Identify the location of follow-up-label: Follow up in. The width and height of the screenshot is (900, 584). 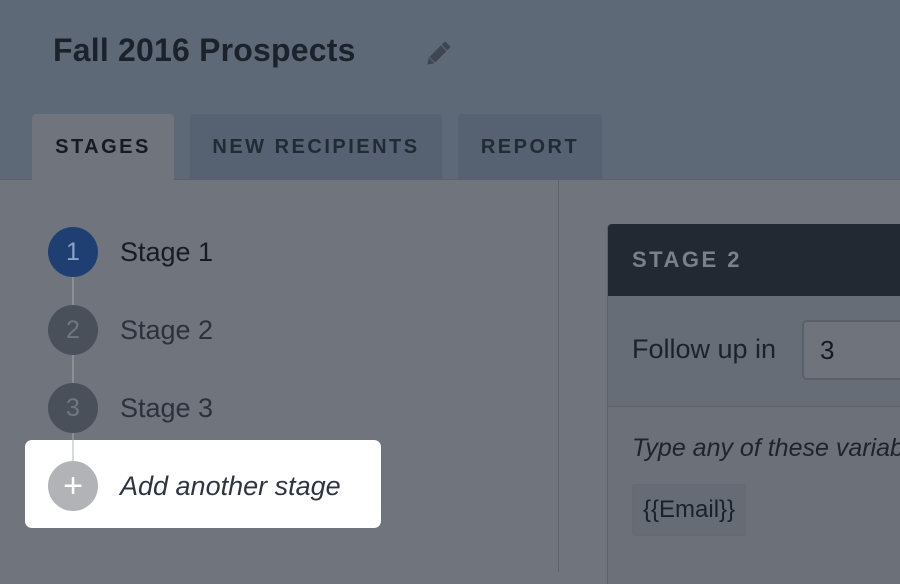
(704, 349).